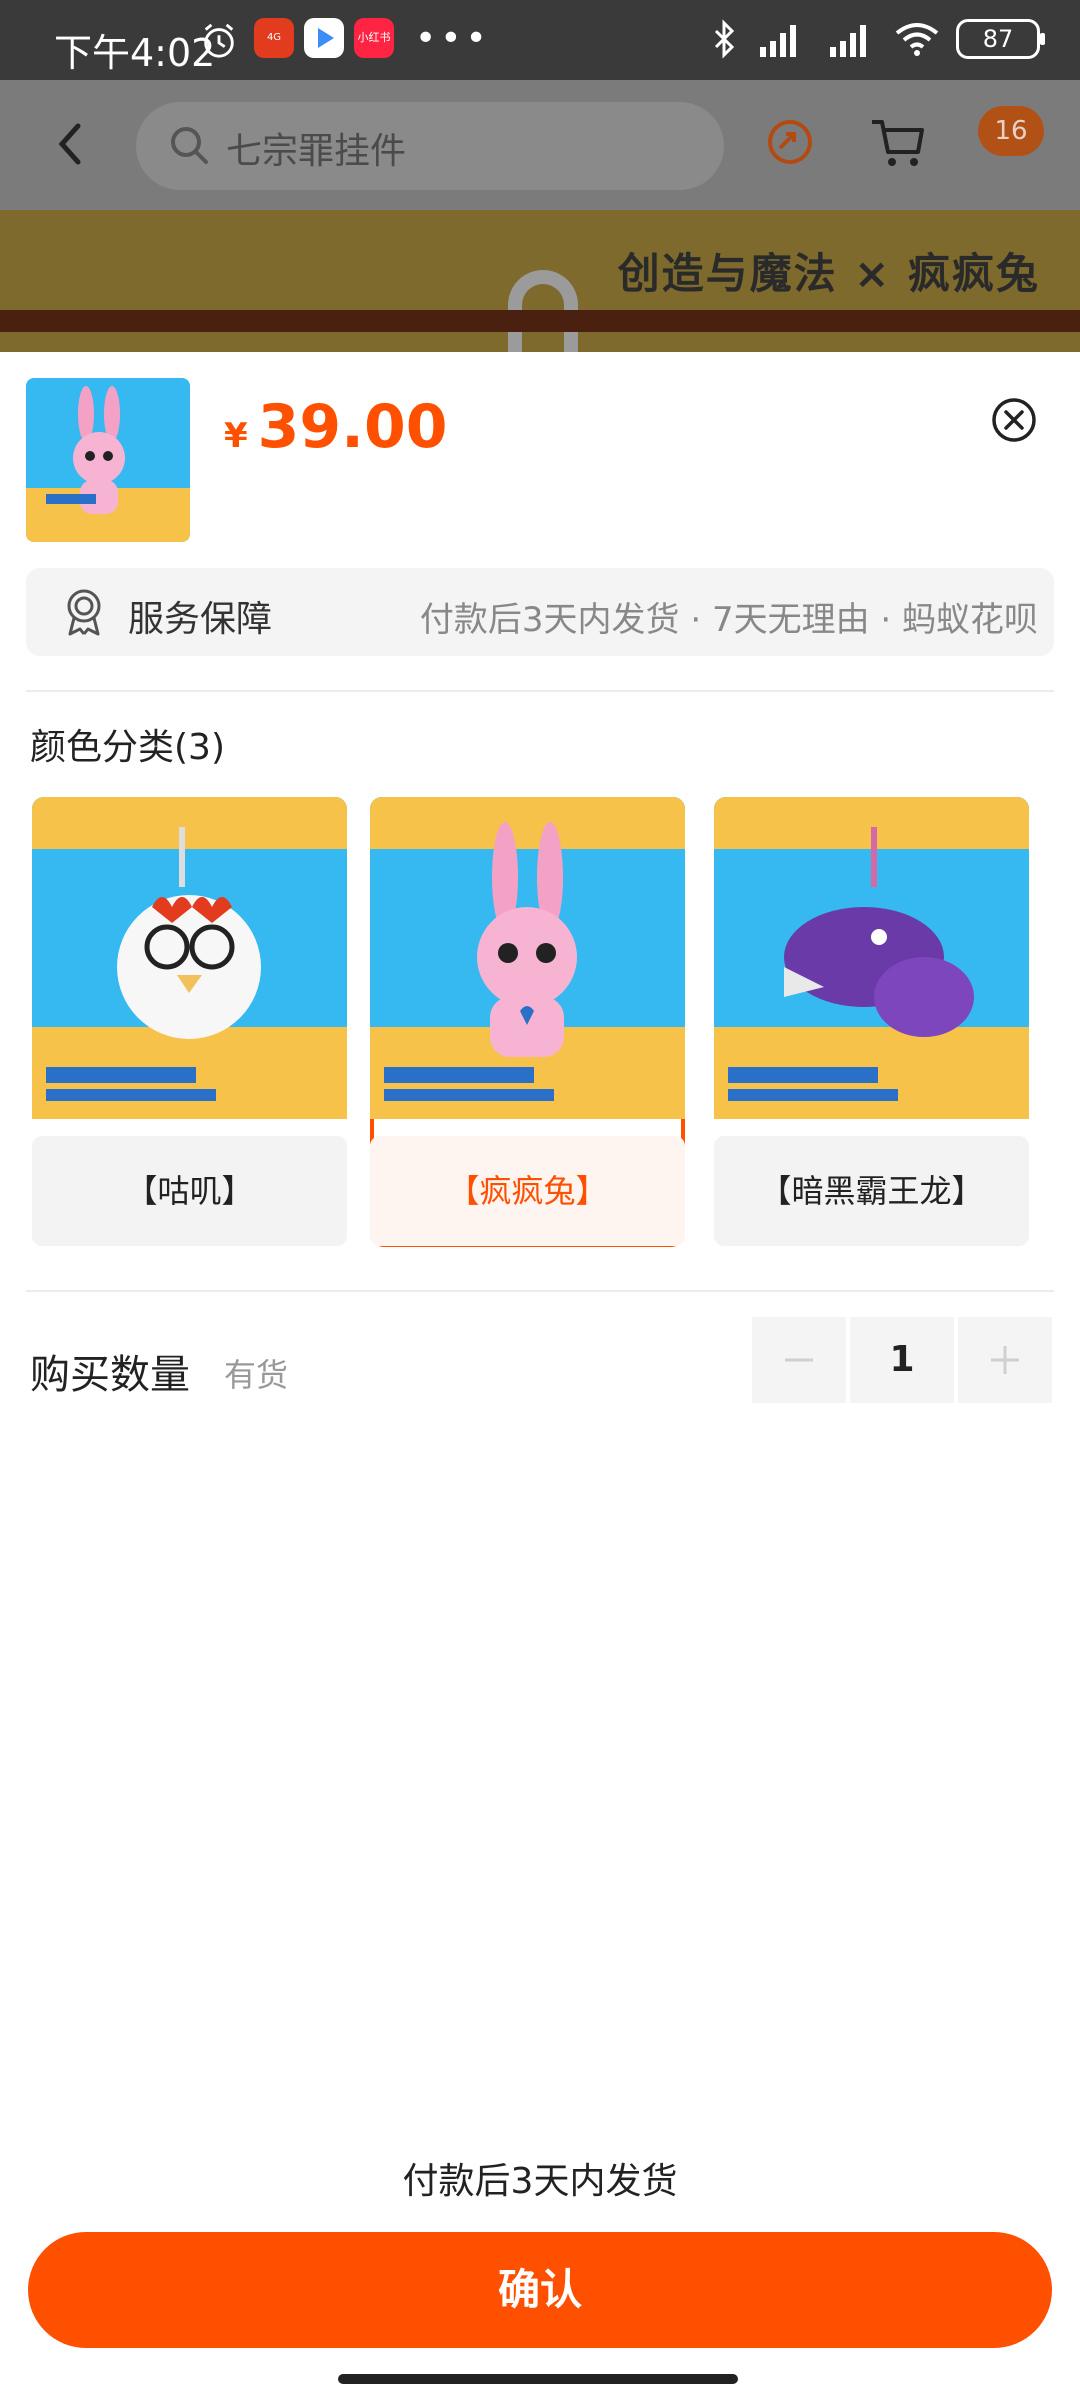 The image size is (1080, 2400). I want to click on option-label-dark-tyrannosaurus: 【暗黑霸王龙】, so click(871, 1191).